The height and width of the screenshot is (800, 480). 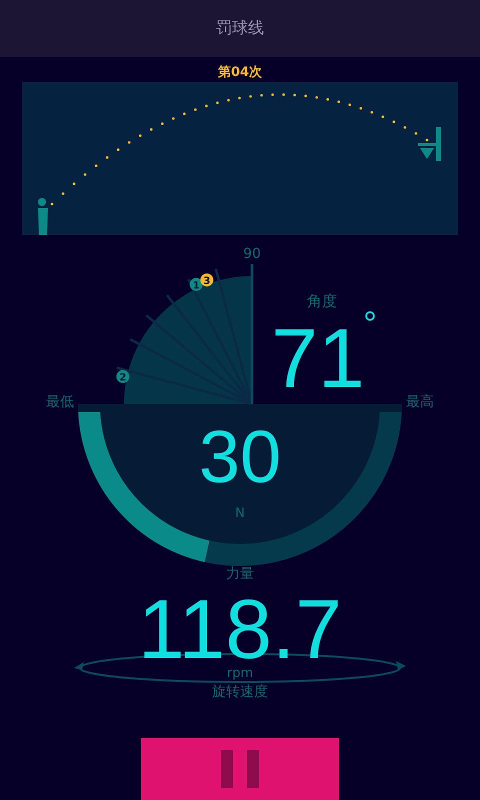 What do you see at coordinates (252, 254) in the screenshot?
I see `max-angle-label: 90` at bounding box center [252, 254].